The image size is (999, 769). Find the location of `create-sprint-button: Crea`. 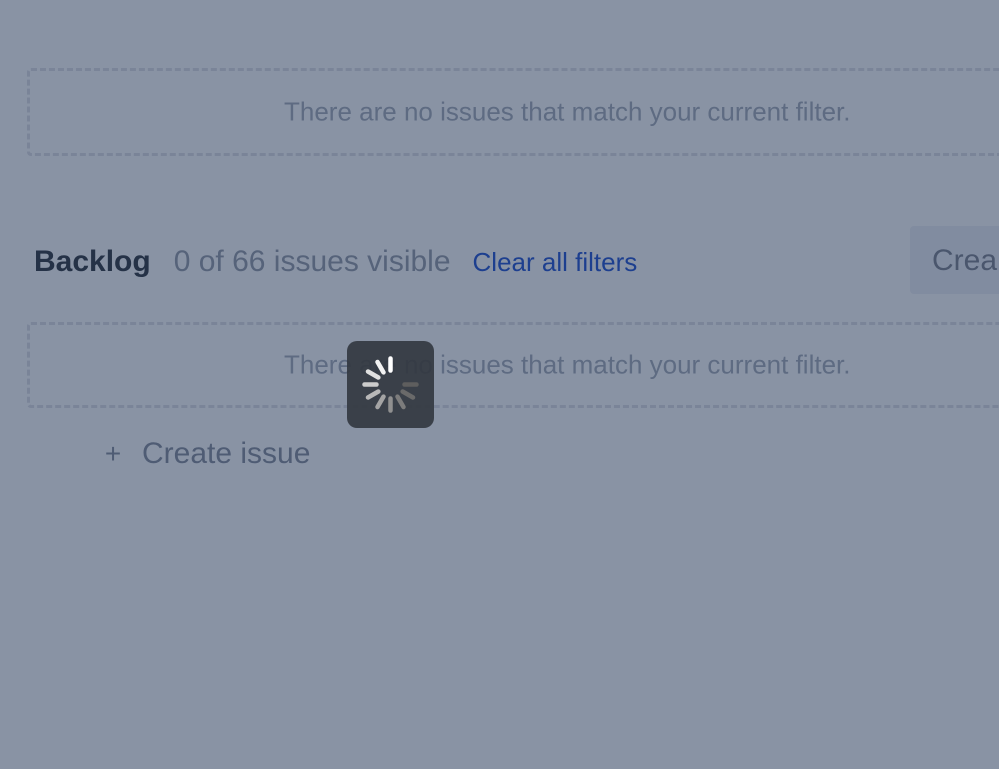

create-sprint-button: Crea is located at coordinates (954, 260).